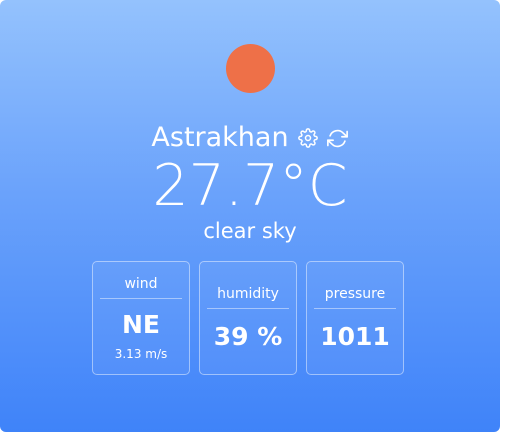 This screenshot has width=507, height=436. What do you see at coordinates (141, 354) in the screenshot?
I see `wind-speed: 3.13 m/s` at bounding box center [141, 354].